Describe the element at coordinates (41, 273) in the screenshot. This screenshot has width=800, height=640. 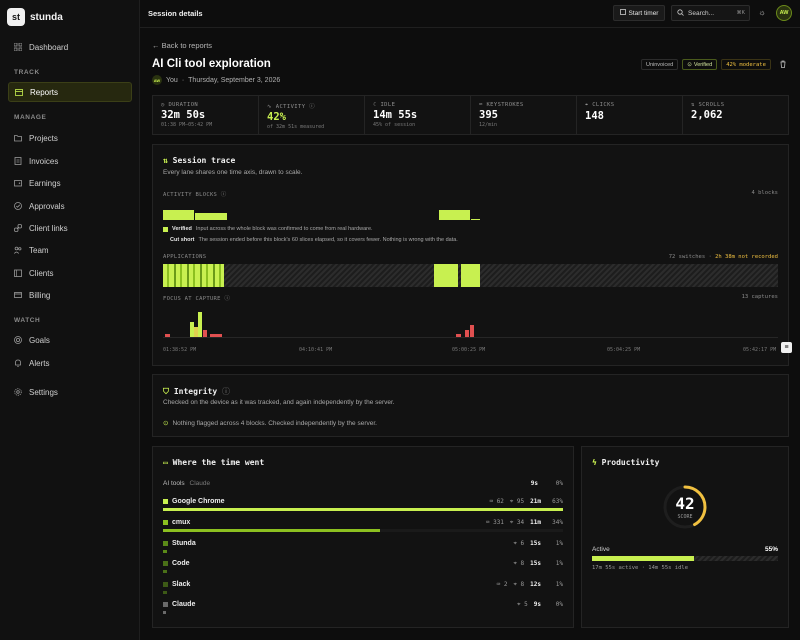
I see `sidebar-item-label: Clients` at that location.